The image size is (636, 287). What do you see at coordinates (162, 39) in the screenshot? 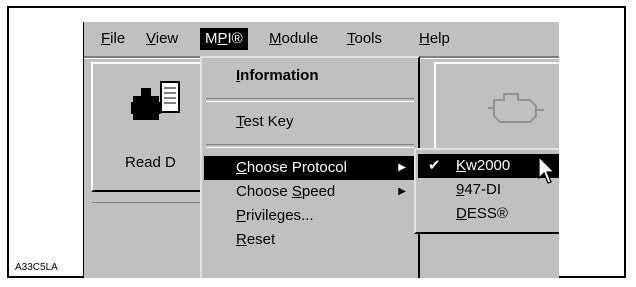
I see `menu-view: View` at bounding box center [162, 39].